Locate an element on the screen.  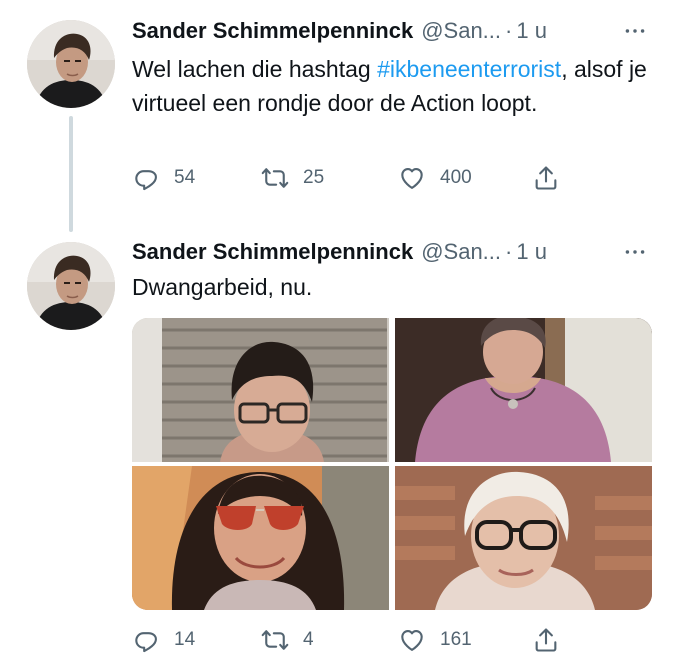
retweet-button: 25 is located at coordinates (292, 178).